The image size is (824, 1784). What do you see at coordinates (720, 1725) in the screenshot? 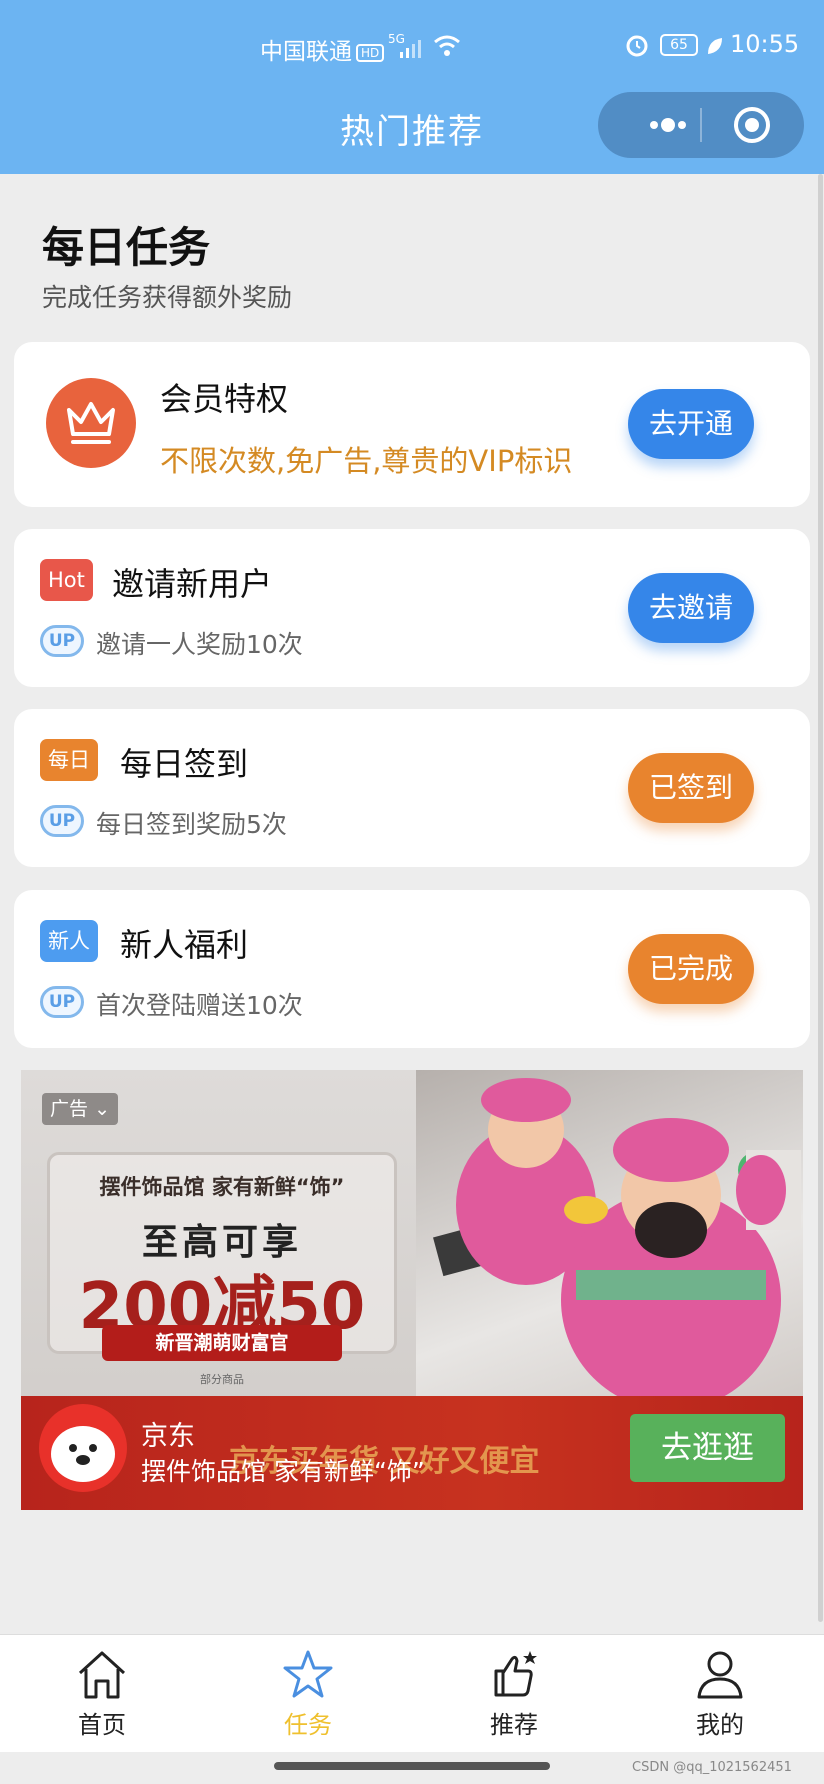
I see `tab-label: 我的` at bounding box center [720, 1725].